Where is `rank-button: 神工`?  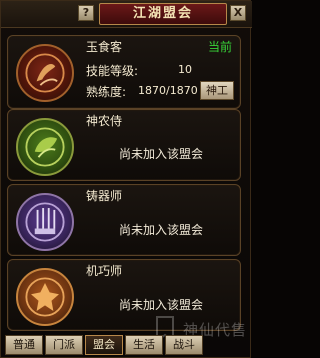
rank-button: 神工 is located at coordinates (217, 90).